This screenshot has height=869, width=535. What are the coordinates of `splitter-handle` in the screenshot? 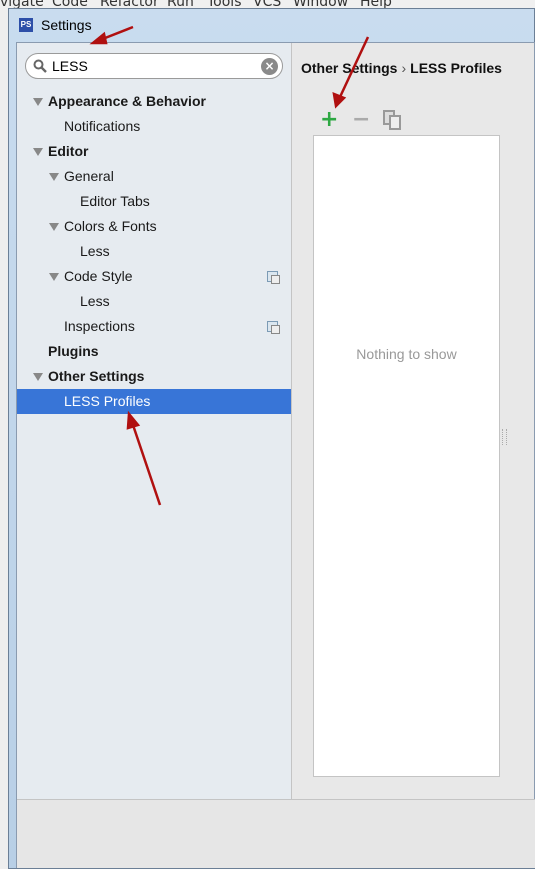 It's located at (504, 437).